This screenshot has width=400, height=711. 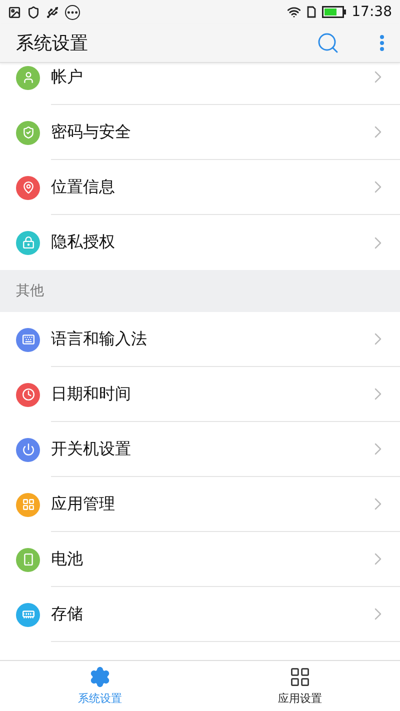 I want to click on settings-item: 位置信息, so click(x=200, y=187).